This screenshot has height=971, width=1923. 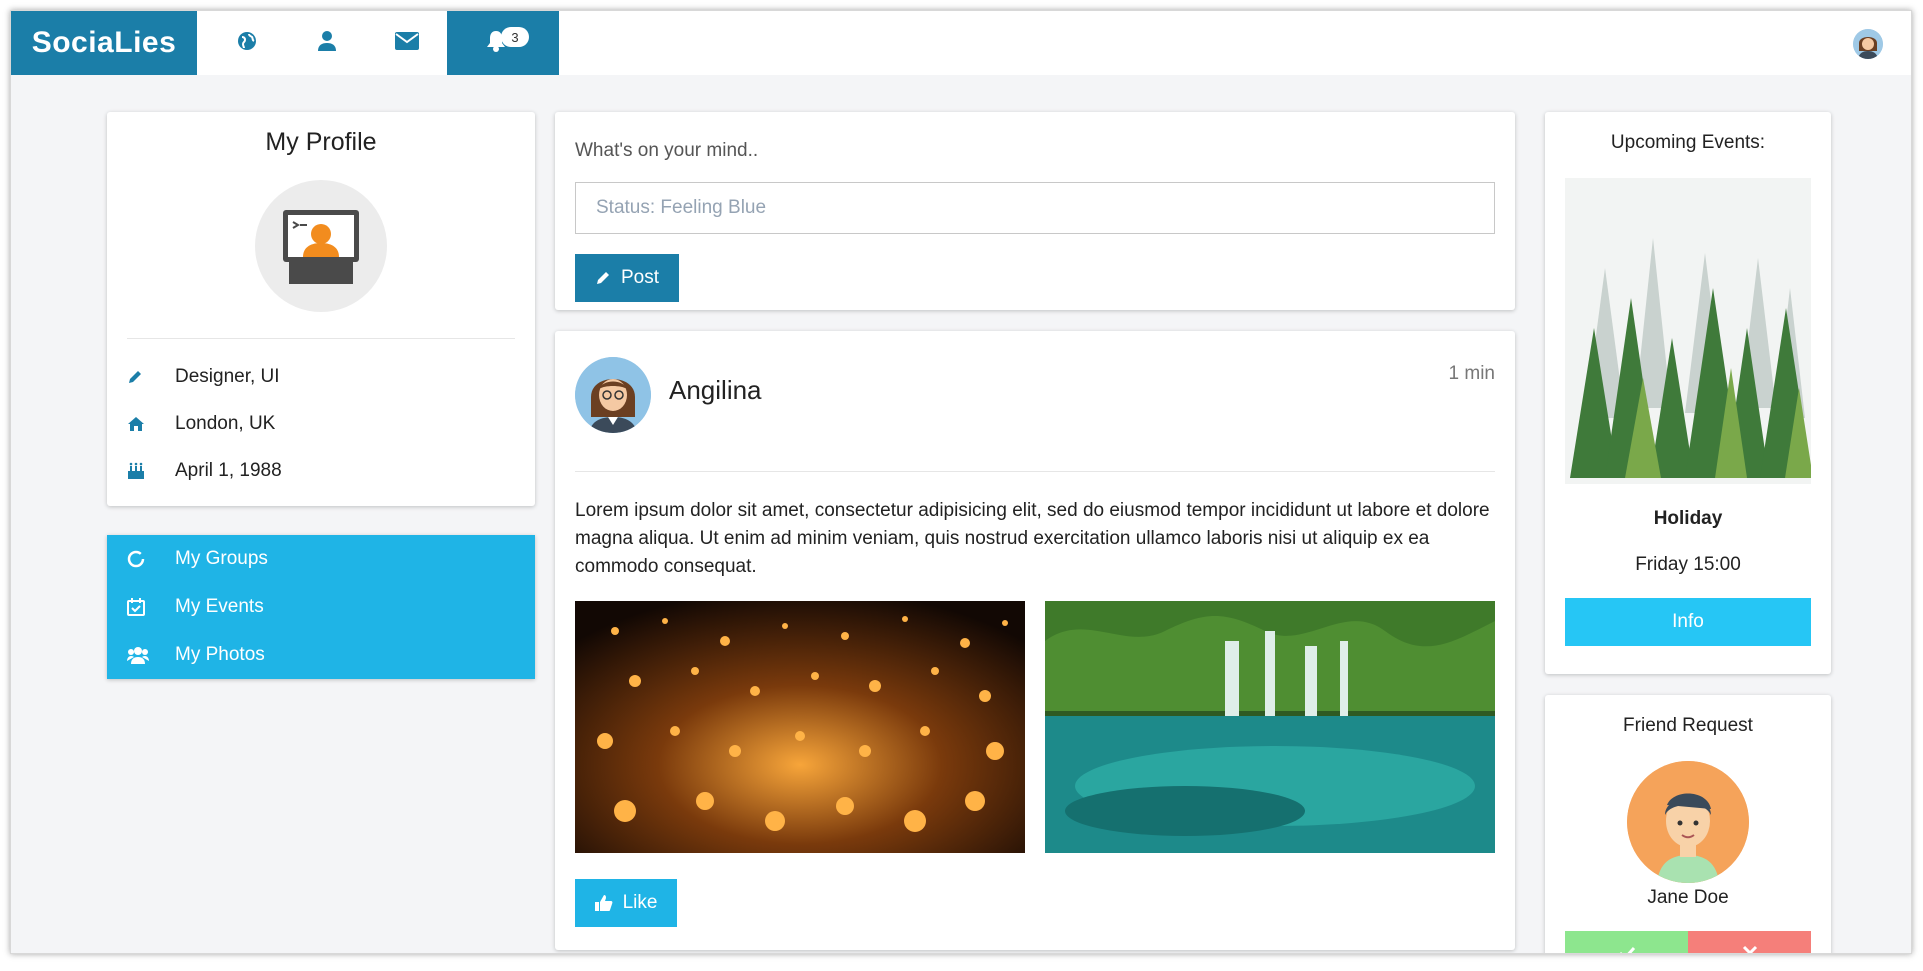 What do you see at coordinates (225, 423) in the screenshot?
I see `profile-location: London, UK` at bounding box center [225, 423].